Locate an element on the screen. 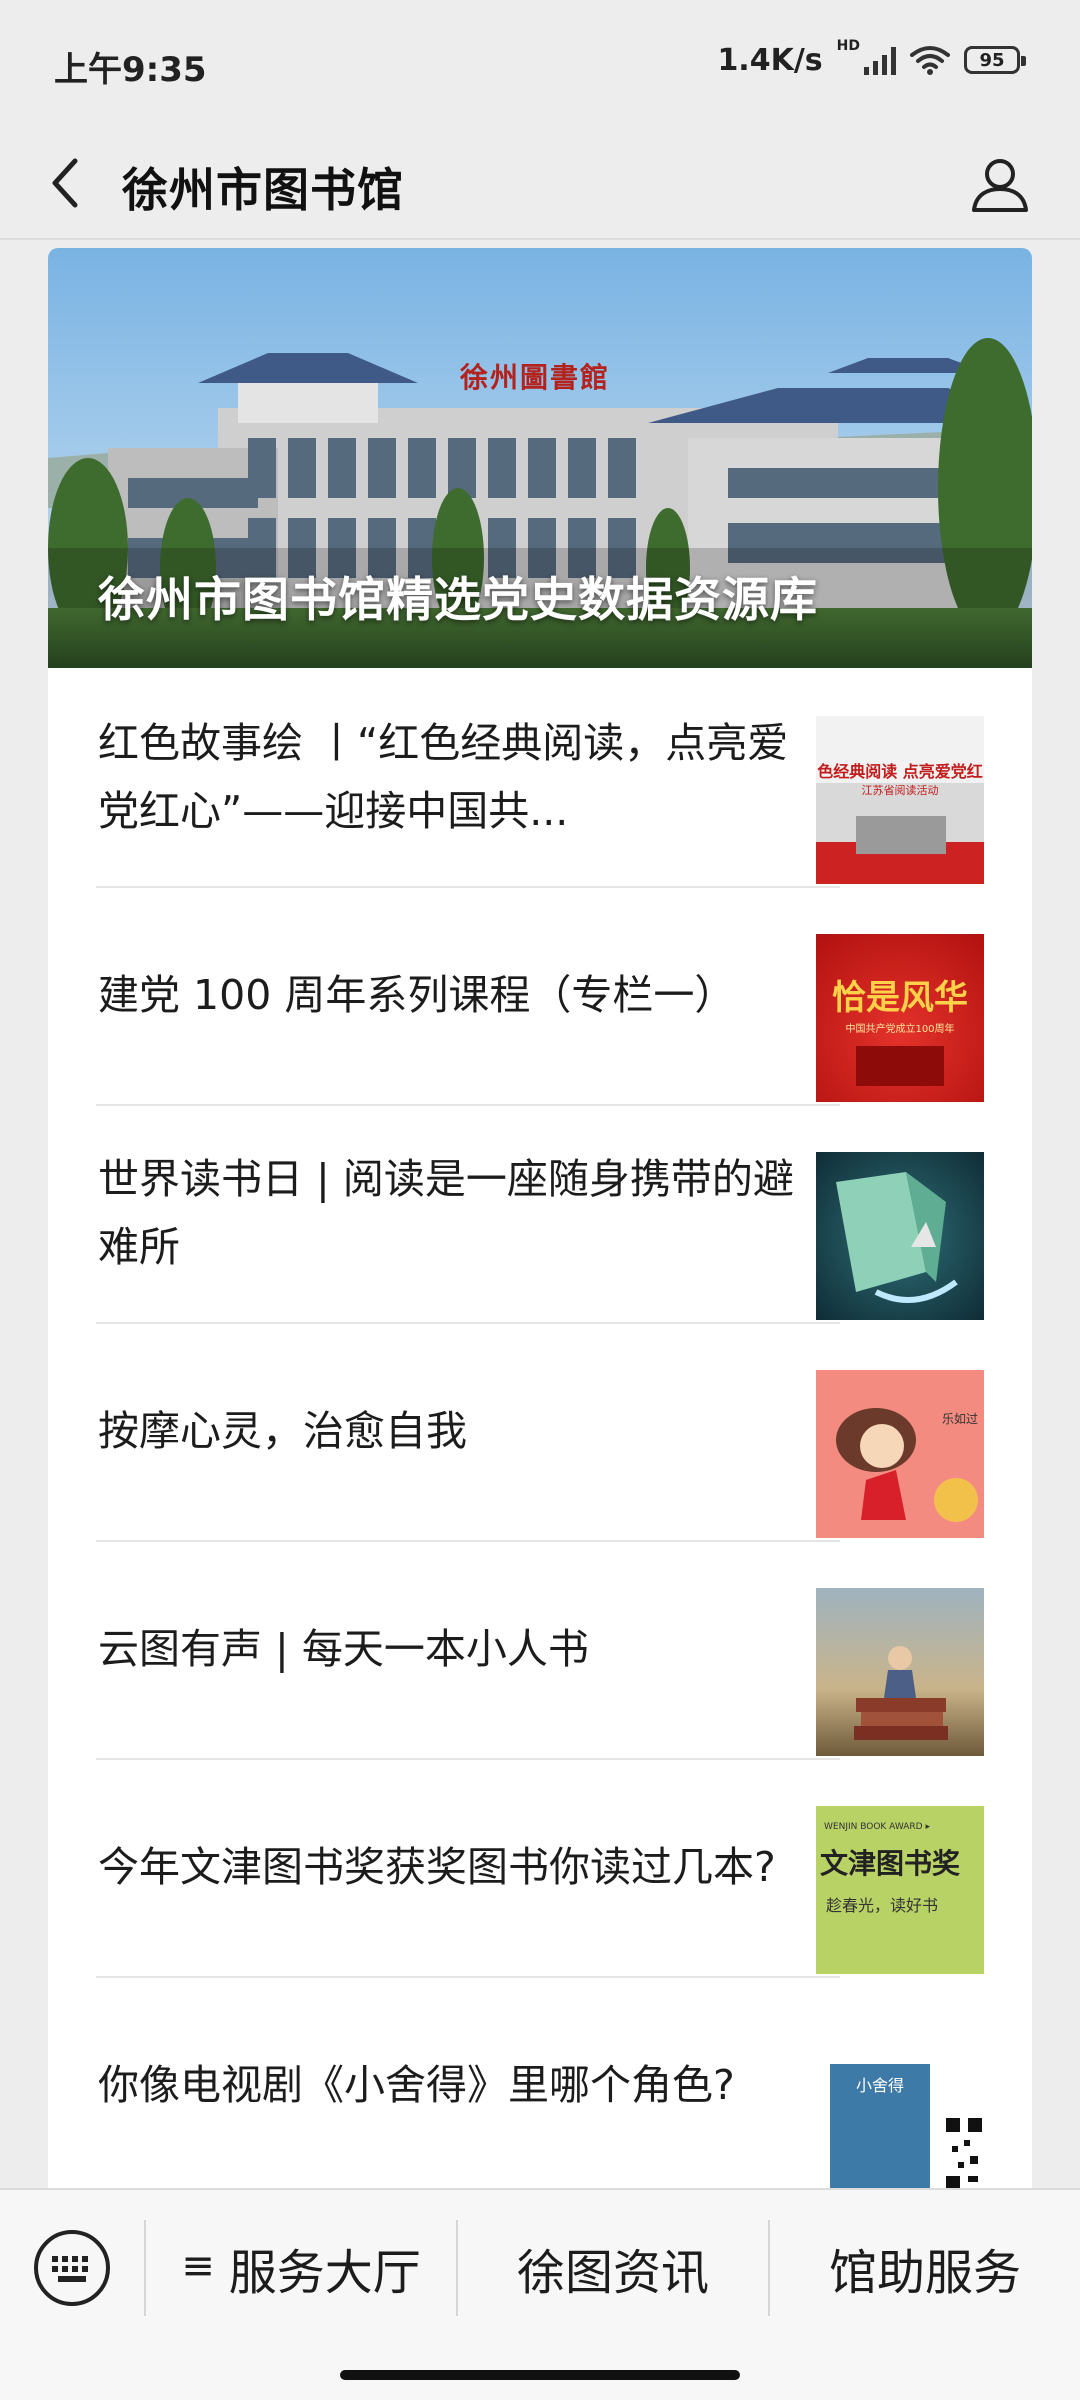 This screenshot has height=2400, width=1080. keyboard-toggle-button is located at coordinates (72, 2268).